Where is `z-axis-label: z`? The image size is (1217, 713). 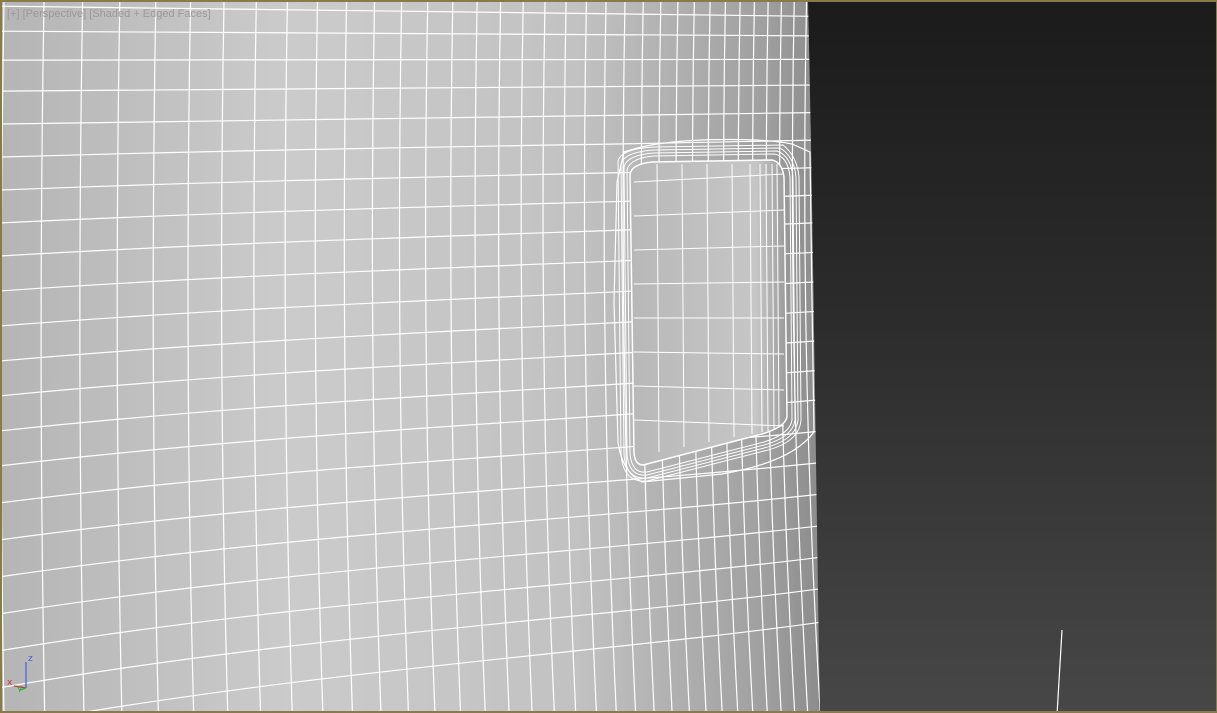 z-axis-label: z is located at coordinates (30, 659).